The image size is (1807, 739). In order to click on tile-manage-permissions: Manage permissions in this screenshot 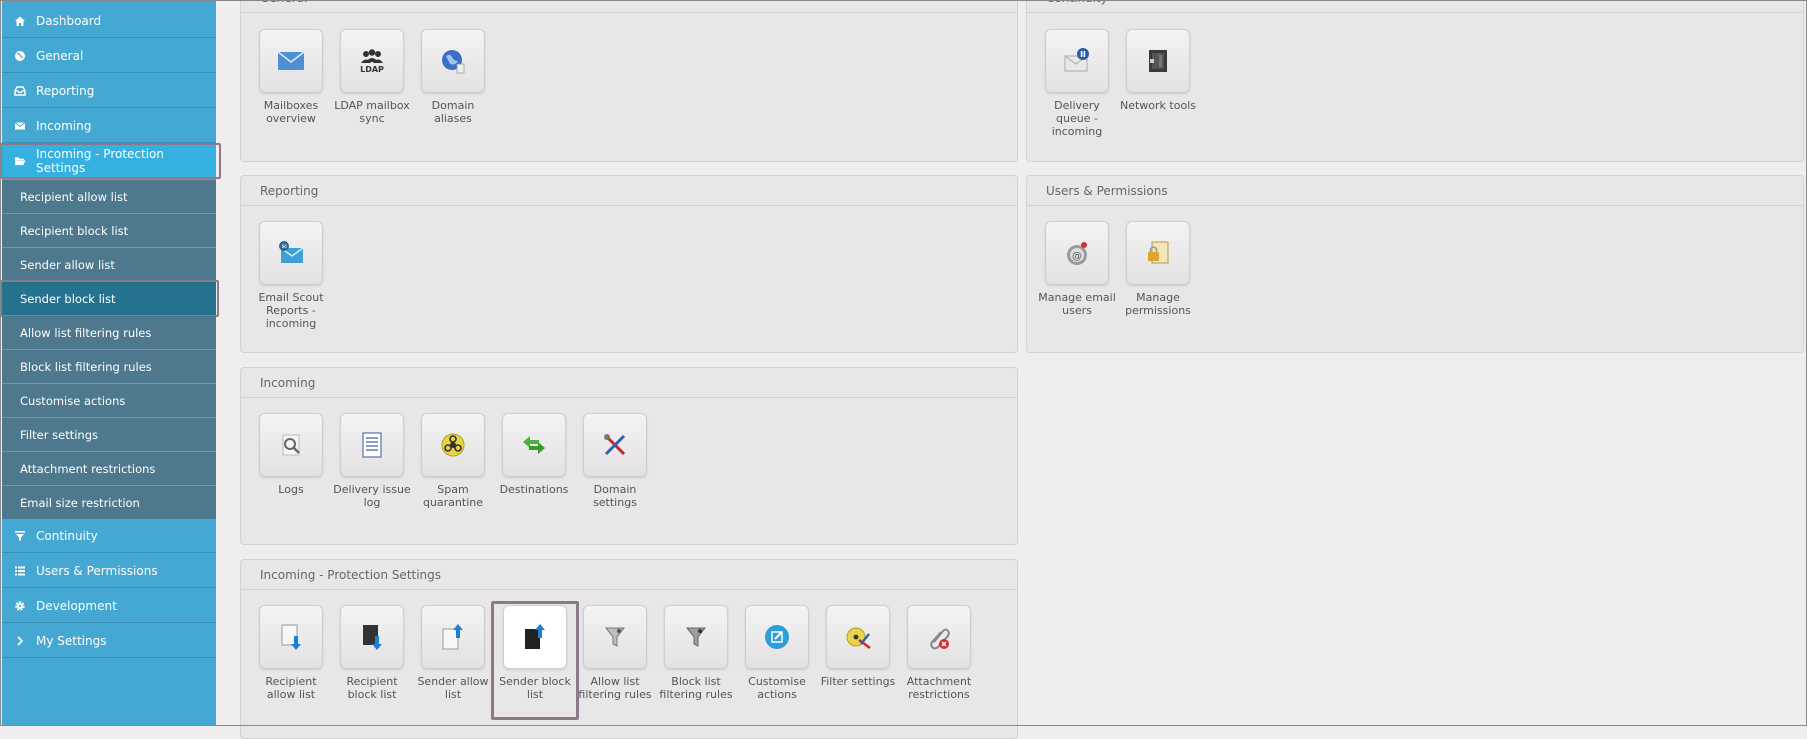, I will do `click(1158, 269)`.